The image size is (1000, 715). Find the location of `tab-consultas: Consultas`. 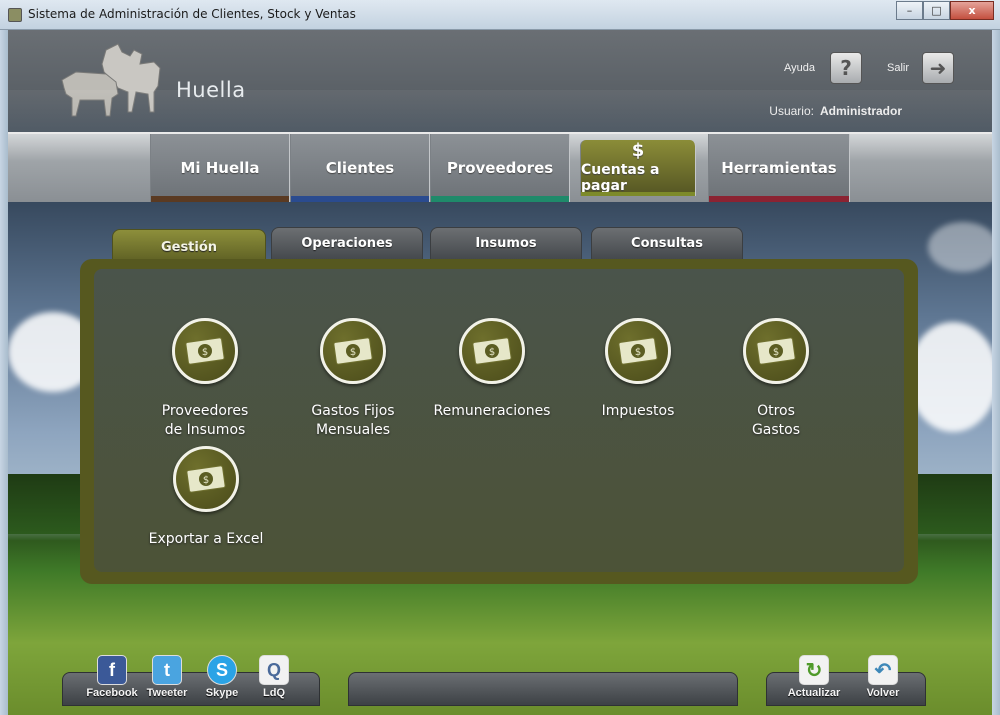

tab-consultas: Consultas is located at coordinates (667, 243).